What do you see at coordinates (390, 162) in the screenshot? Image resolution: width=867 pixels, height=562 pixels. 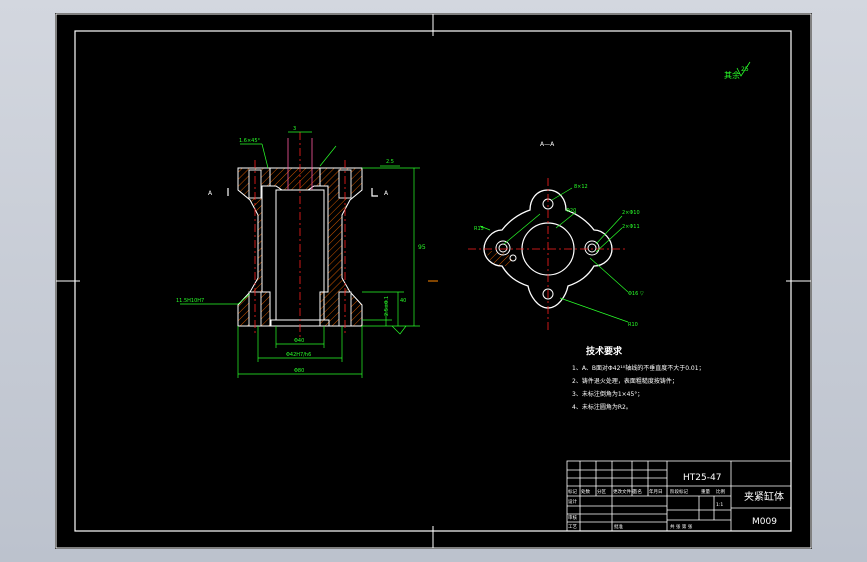 I see `svg-text: 2.5` at bounding box center [390, 162].